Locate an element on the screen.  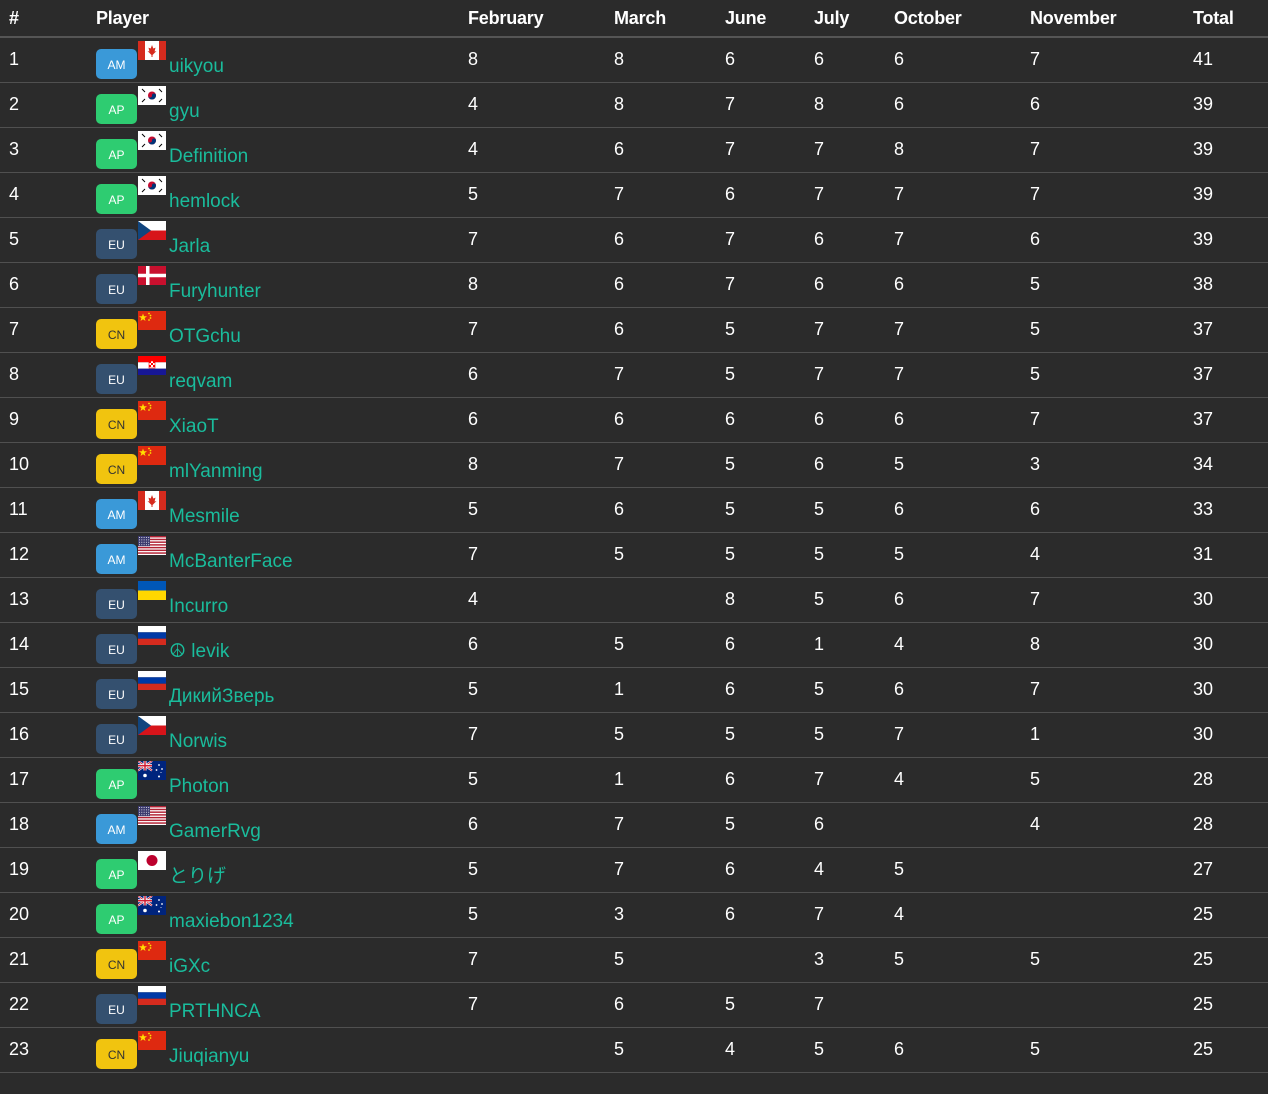
canada-flag-icon is located at coordinates (152, 500).